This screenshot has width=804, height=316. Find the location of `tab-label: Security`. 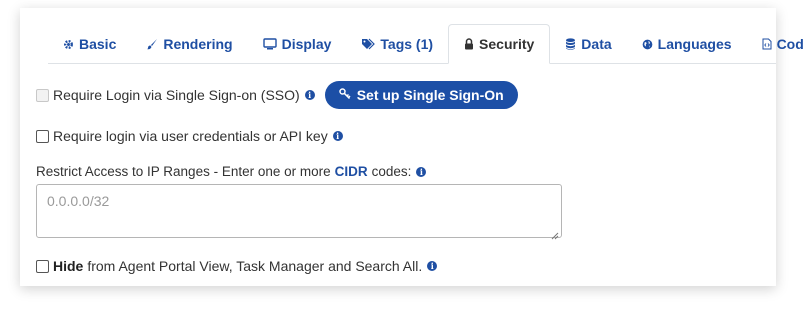

tab-label: Security is located at coordinates (507, 44).